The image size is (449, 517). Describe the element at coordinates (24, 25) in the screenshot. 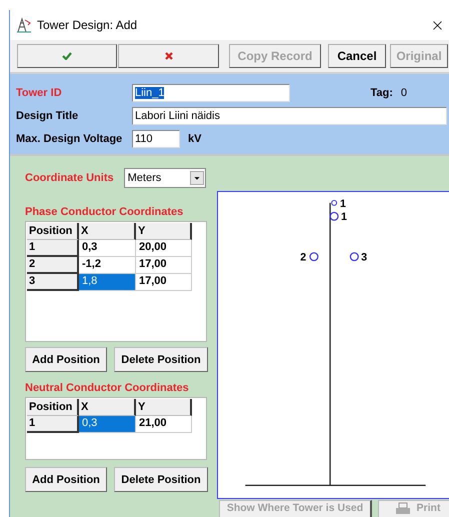

I see `app-icon` at that location.